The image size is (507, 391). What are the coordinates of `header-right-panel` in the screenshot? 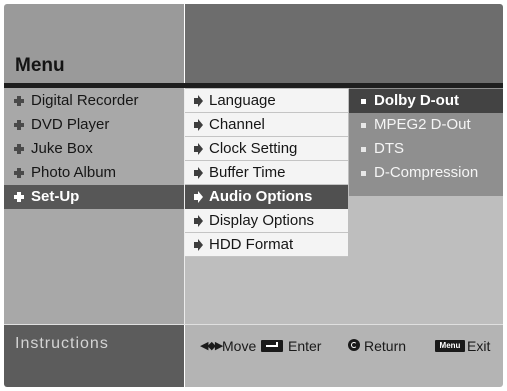 It's located at (344, 43).